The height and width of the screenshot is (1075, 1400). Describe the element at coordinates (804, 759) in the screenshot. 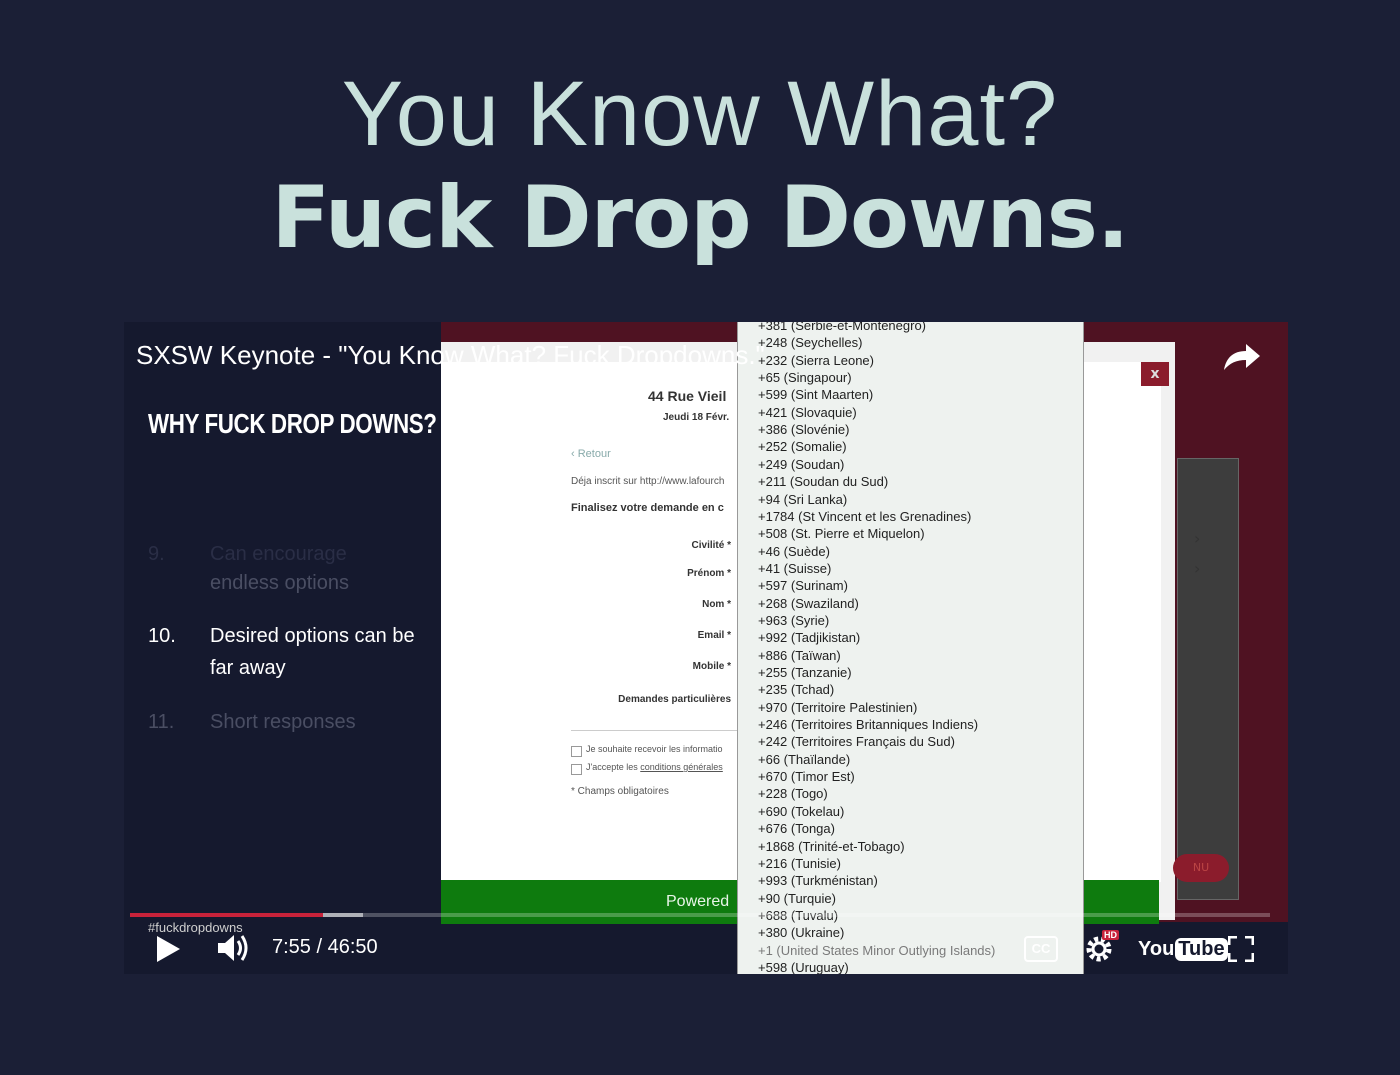

I see `dropdown-option: +66 (Thaïlande)` at that location.